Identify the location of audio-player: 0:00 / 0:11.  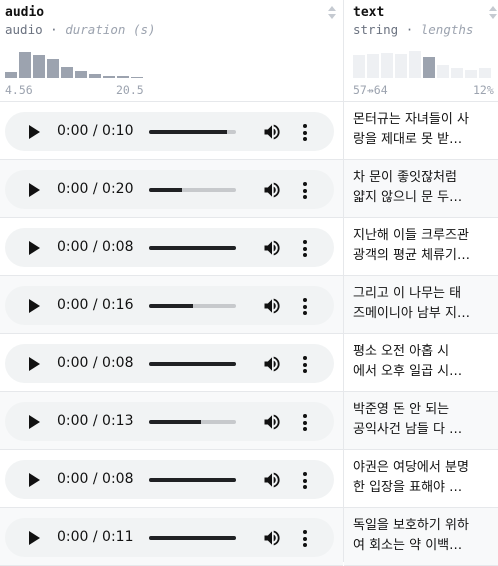
(169, 537).